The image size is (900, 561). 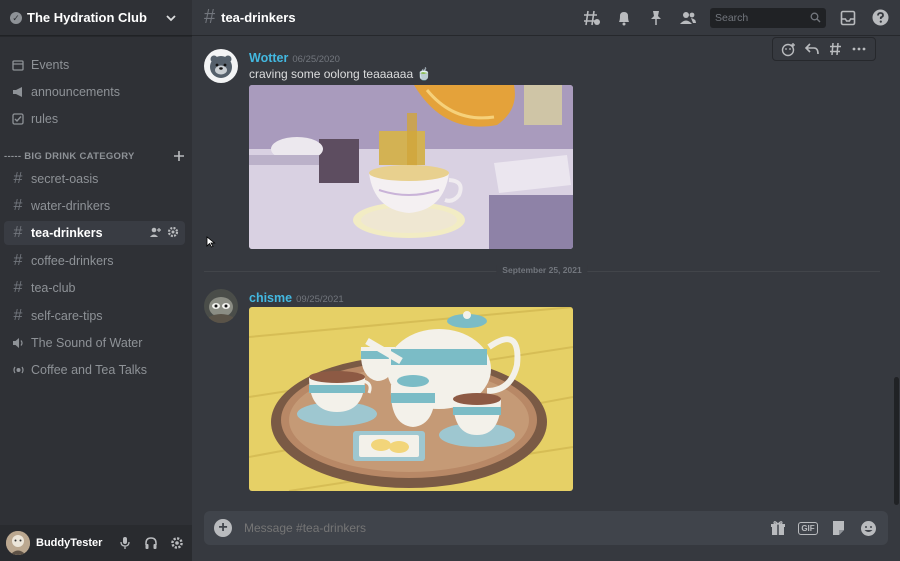 I want to click on channel-events: Events, so click(x=94, y=65).